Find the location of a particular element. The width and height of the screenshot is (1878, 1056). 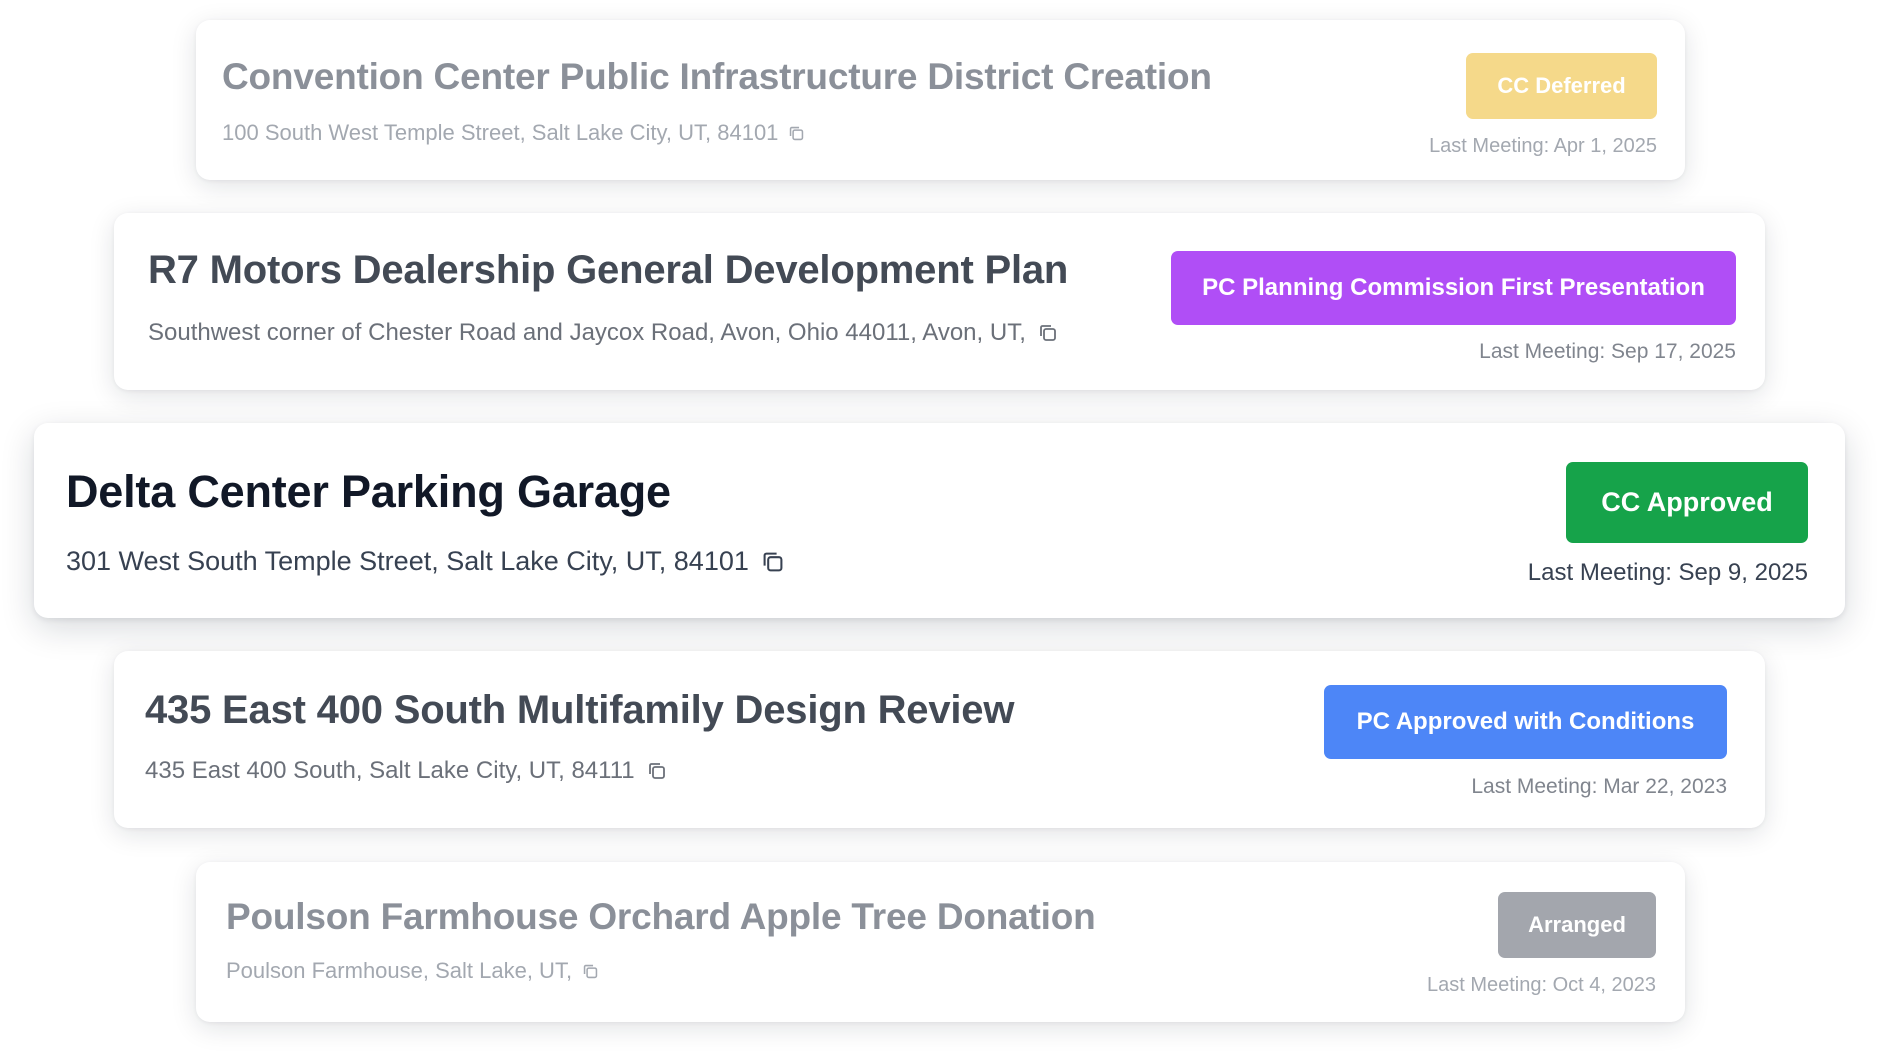

project-title: Delta Center Parking Garage is located at coordinates (368, 491).